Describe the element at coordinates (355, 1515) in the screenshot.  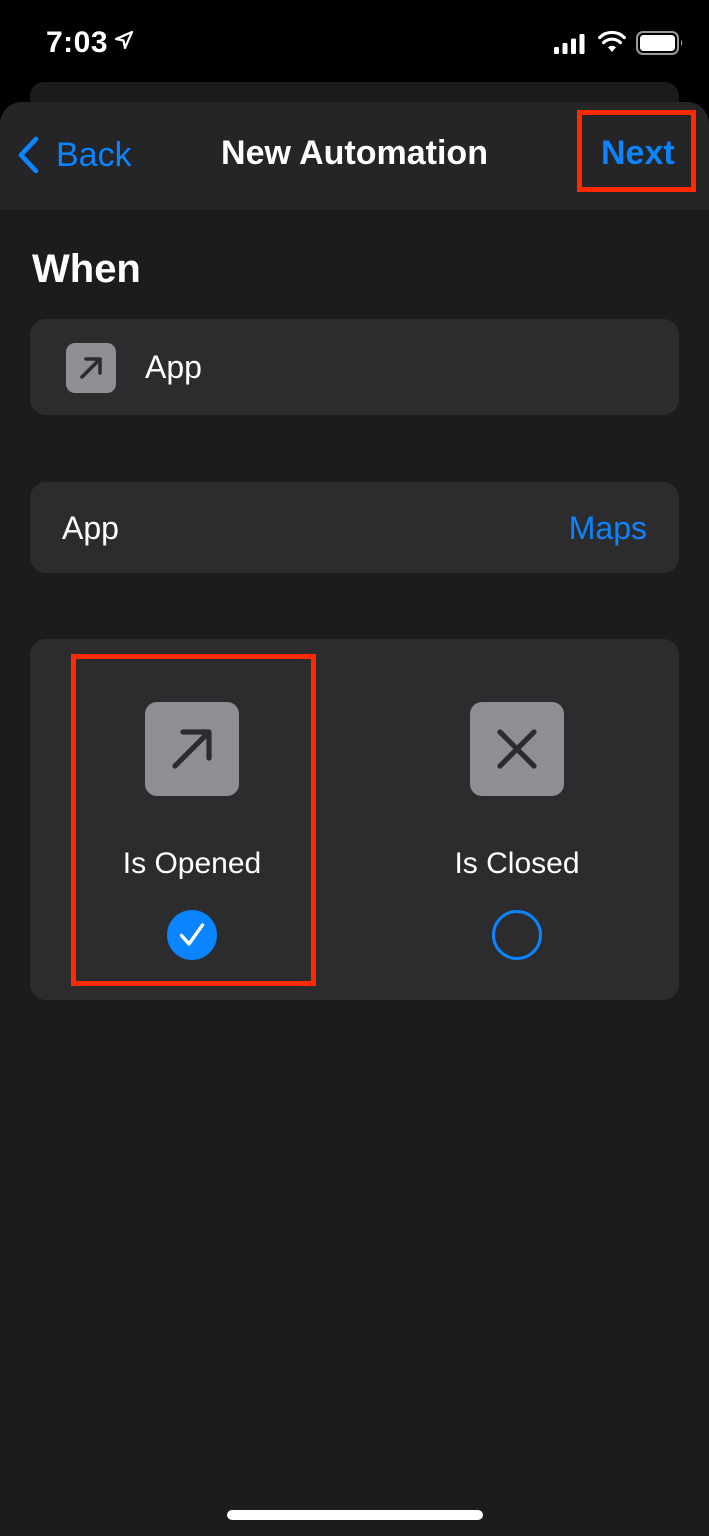
I see `home-indicator` at that location.